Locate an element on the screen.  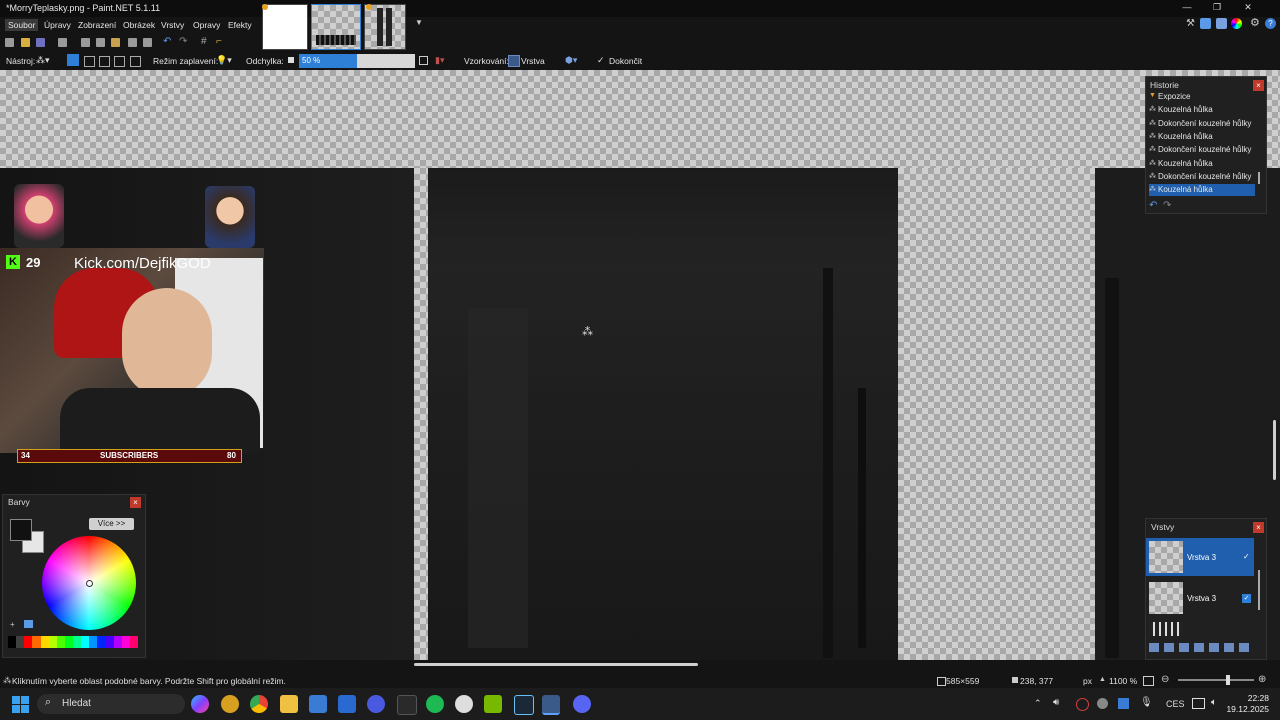
magic-wand-tool-icon: ⁂▾ is located at coordinates (43, 60).